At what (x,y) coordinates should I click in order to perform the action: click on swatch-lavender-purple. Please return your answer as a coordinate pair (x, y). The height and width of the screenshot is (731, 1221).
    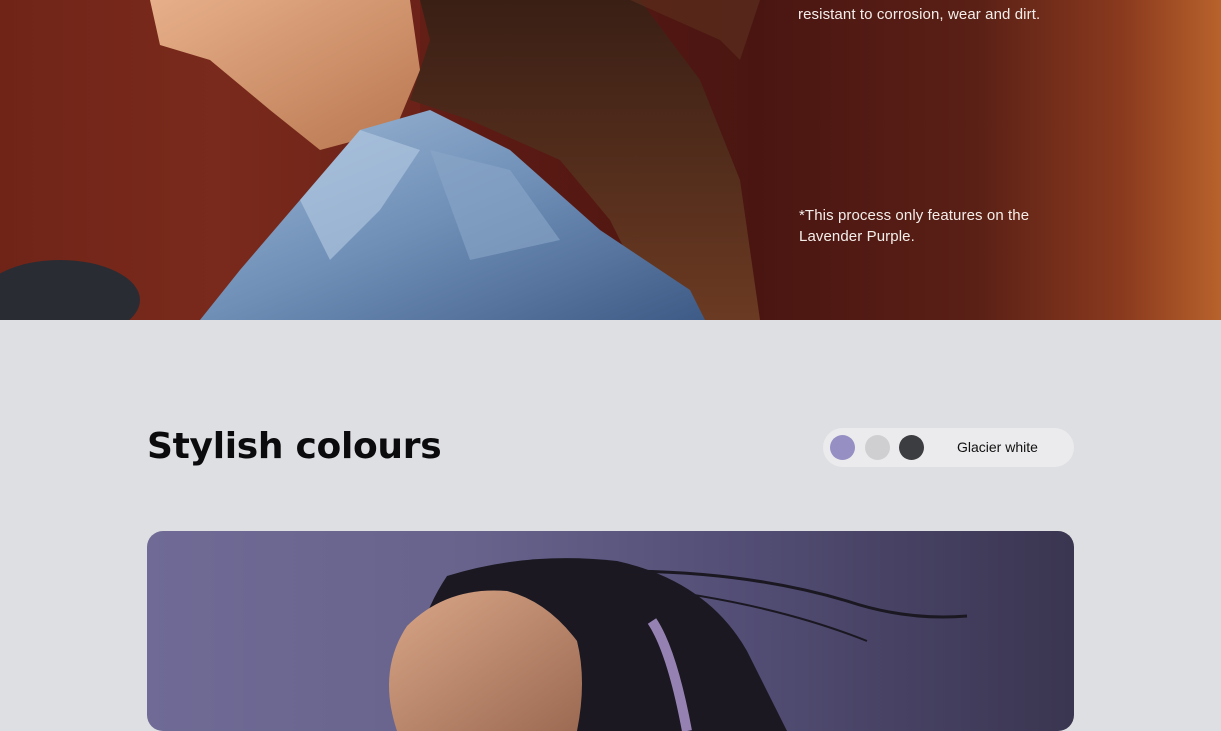
    Looking at the image, I should click on (842, 447).